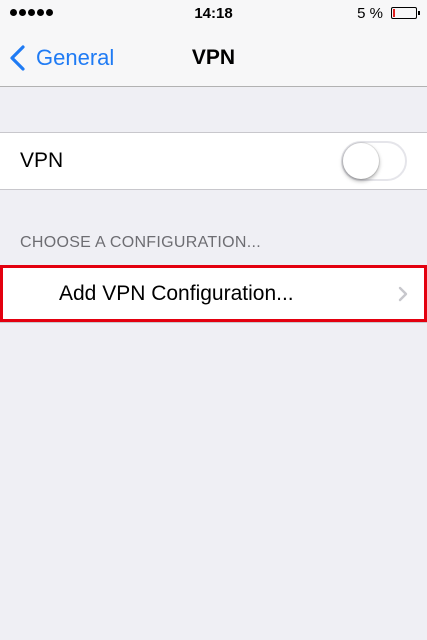 The height and width of the screenshot is (640, 427). Describe the element at coordinates (394, 13) in the screenshot. I see `battery-fill` at that location.